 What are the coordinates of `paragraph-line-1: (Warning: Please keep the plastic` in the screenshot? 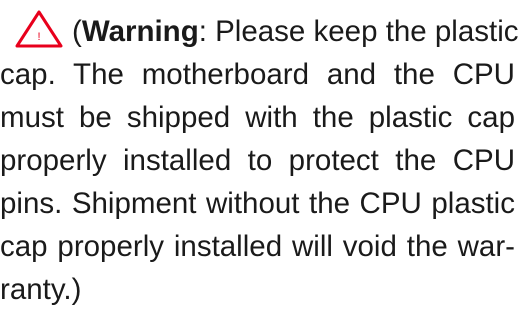 It's located at (295, 32).